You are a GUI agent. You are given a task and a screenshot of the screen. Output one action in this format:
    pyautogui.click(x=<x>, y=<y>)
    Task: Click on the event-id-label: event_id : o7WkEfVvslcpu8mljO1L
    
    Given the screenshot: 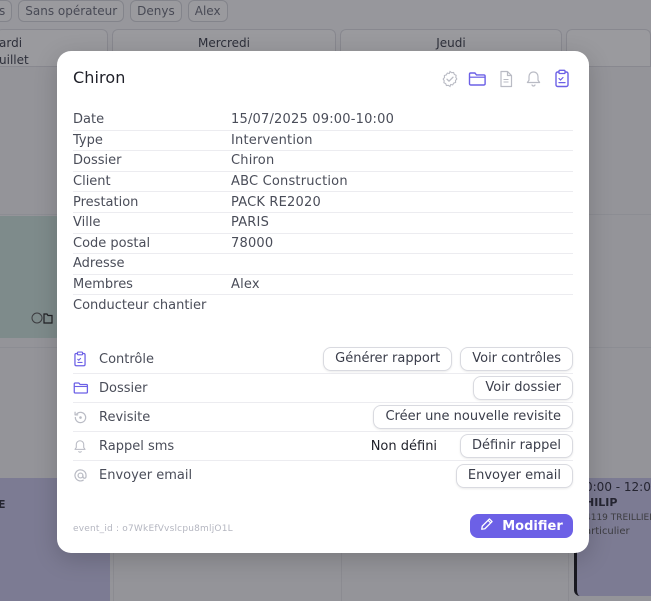 What is the action you would take?
    pyautogui.click(x=153, y=529)
    